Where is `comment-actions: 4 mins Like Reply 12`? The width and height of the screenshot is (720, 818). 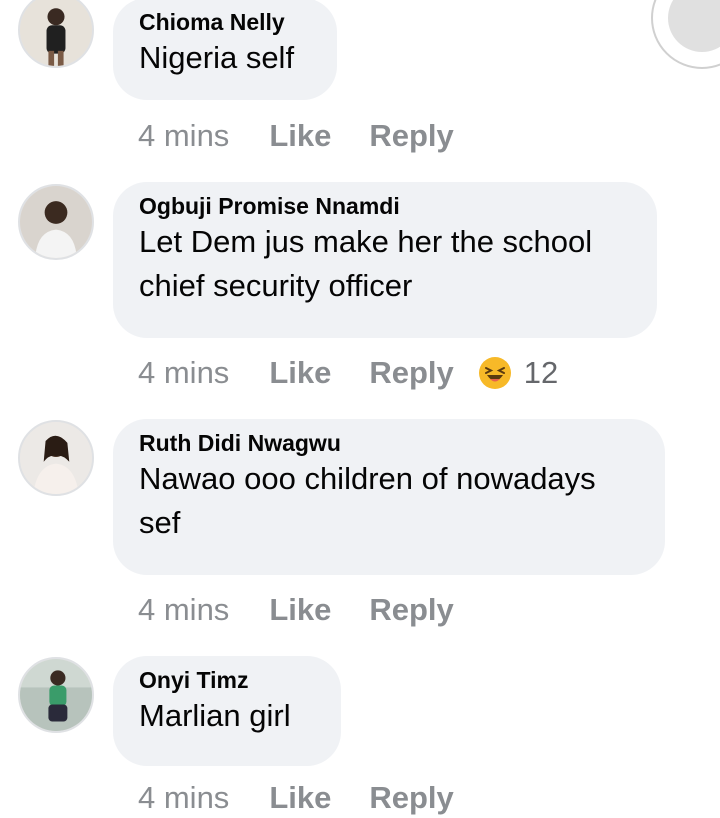
comment-actions: 4 mins Like Reply 12 is located at coordinates (348, 373).